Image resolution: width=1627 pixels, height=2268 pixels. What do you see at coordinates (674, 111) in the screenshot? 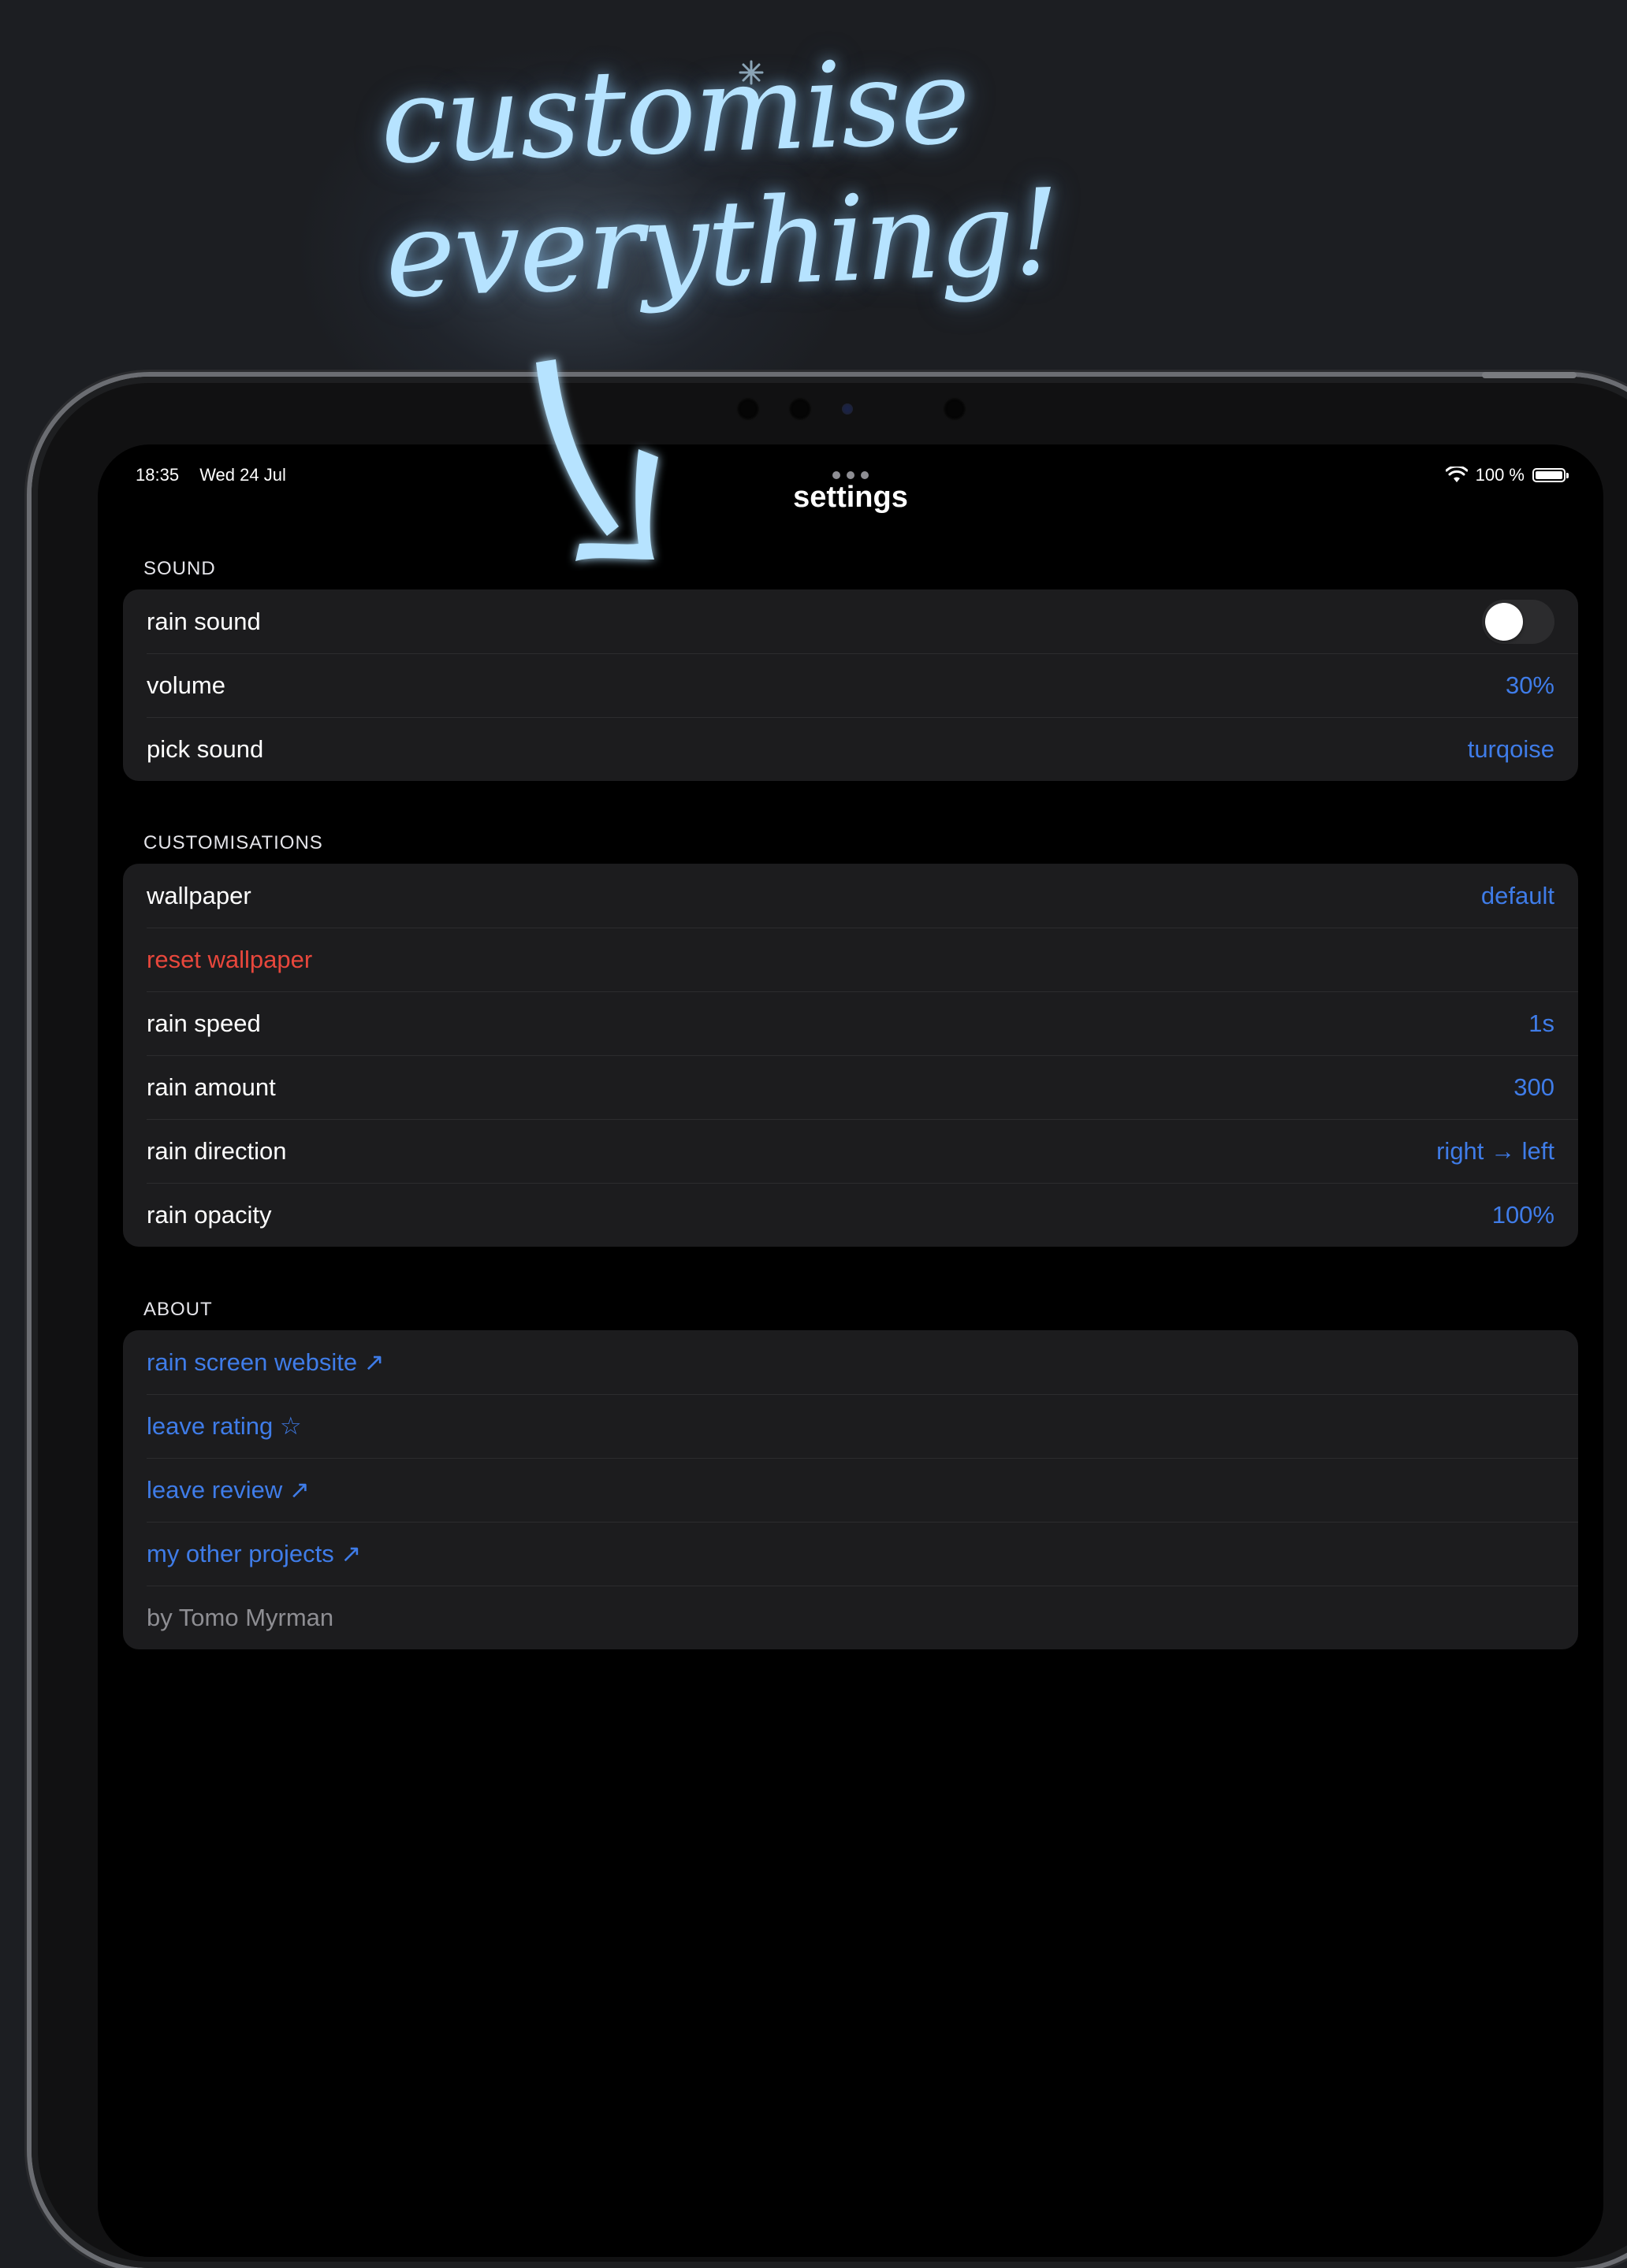
I see `headline-line-1: customise` at bounding box center [674, 111].